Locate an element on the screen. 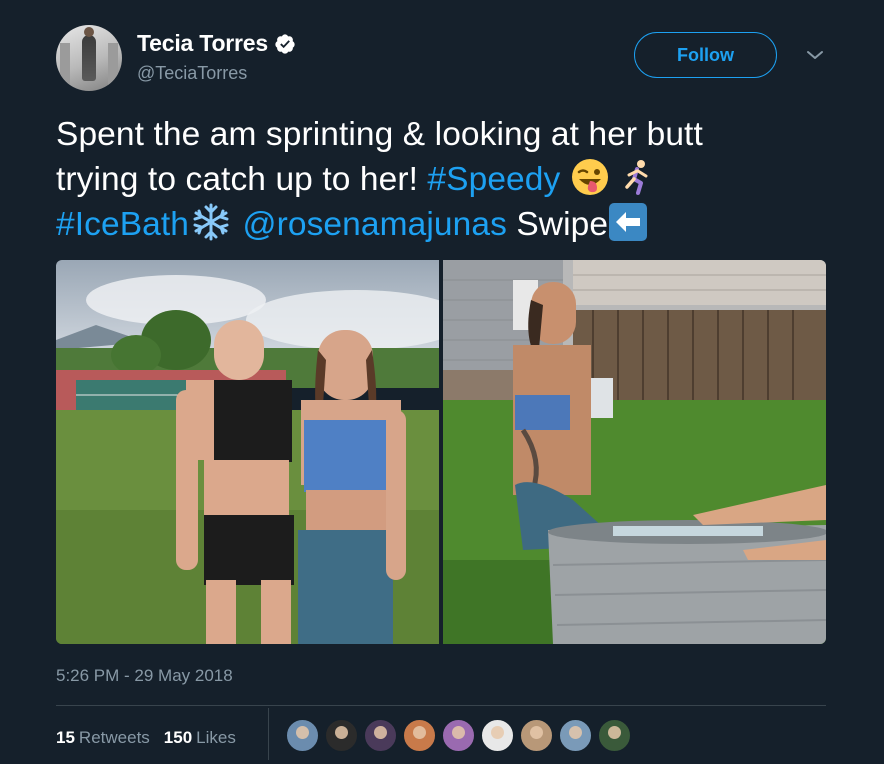 The image size is (884, 764). likes-stat: 150 Likes is located at coordinates (200, 738).